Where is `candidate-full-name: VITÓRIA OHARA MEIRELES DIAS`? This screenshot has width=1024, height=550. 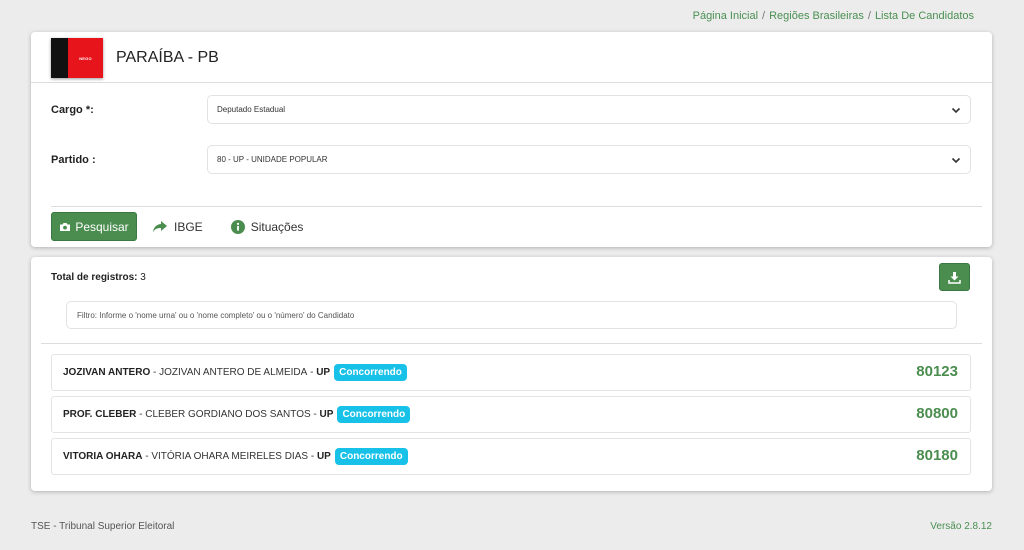
candidate-full-name: VITÓRIA OHARA MEIRELES DIAS is located at coordinates (230, 456).